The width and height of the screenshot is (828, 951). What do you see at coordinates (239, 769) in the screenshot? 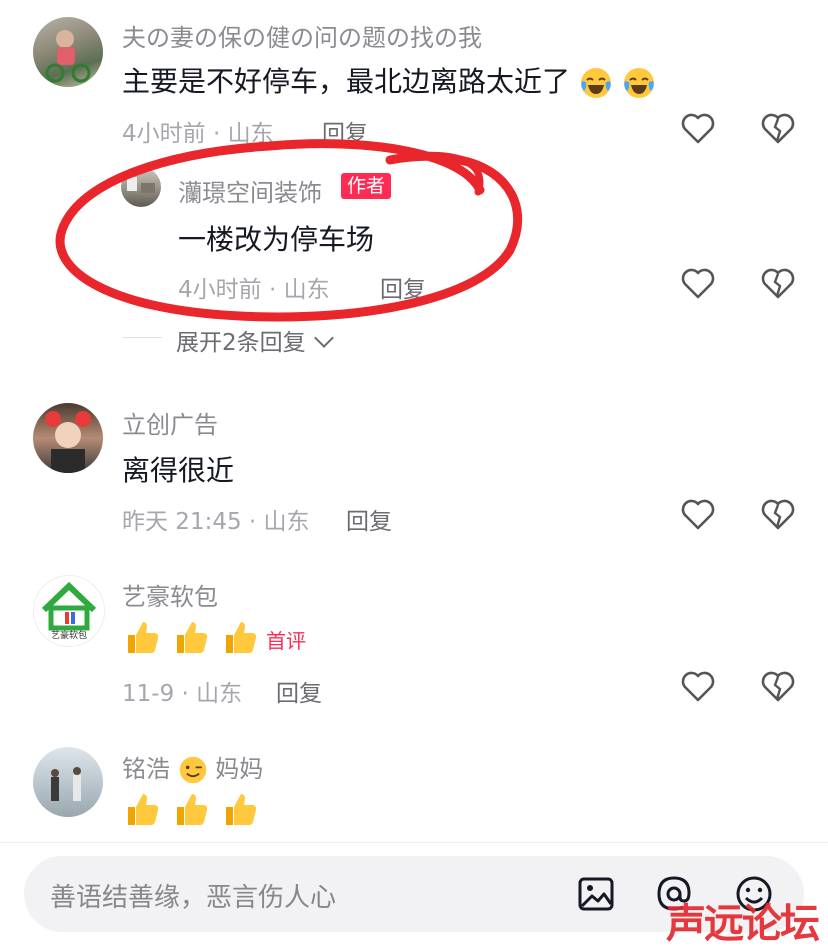
I see `username-part: 妈妈` at bounding box center [239, 769].